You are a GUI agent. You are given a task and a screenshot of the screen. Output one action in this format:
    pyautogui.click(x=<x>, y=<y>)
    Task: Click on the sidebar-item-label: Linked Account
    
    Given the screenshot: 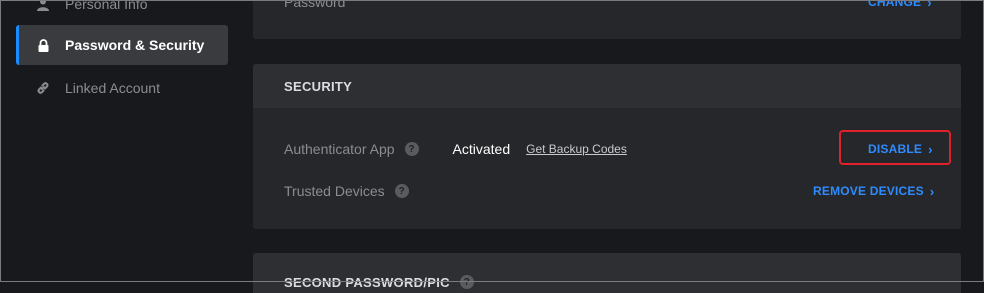 What is the action you would take?
    pyautogui.click(x=112, y=88)
    